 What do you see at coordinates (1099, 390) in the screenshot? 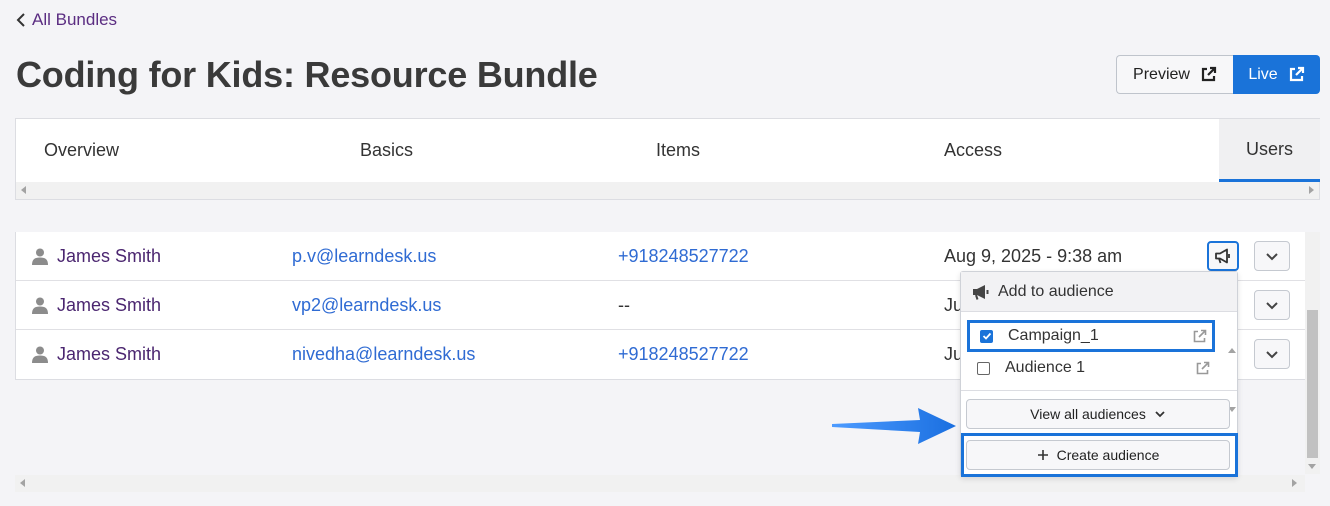
I see `divider` at bounding box center [1099, 390].